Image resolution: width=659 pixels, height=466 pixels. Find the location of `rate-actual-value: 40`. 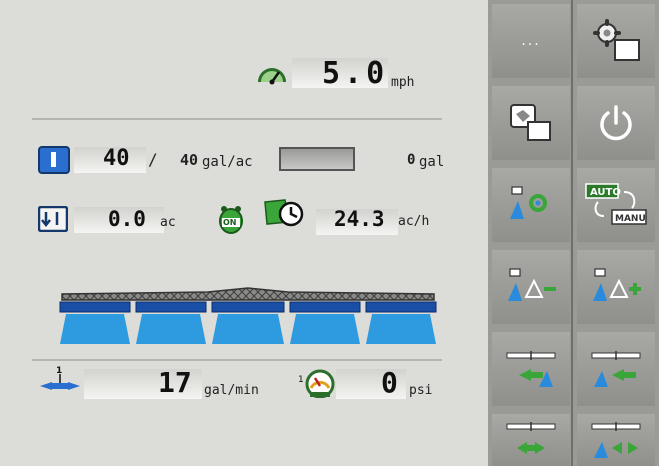

rate-actual-value: 40 is located at coordinates (189, 160).